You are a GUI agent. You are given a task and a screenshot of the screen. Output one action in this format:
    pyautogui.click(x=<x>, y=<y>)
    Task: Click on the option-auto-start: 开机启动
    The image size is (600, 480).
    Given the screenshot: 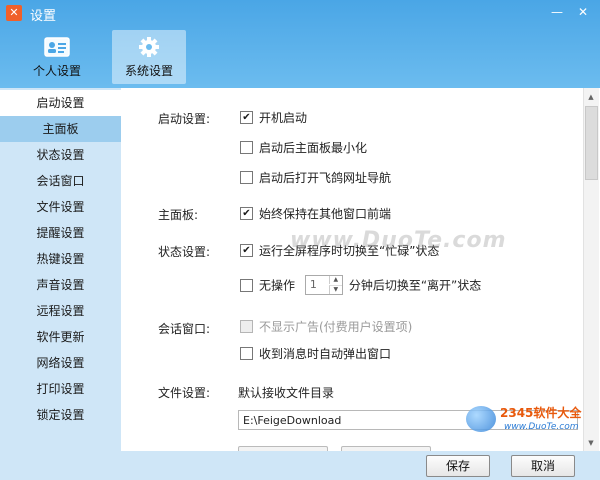 What is the action you would take?
    pyautogui.click(x=273, y=118)
    